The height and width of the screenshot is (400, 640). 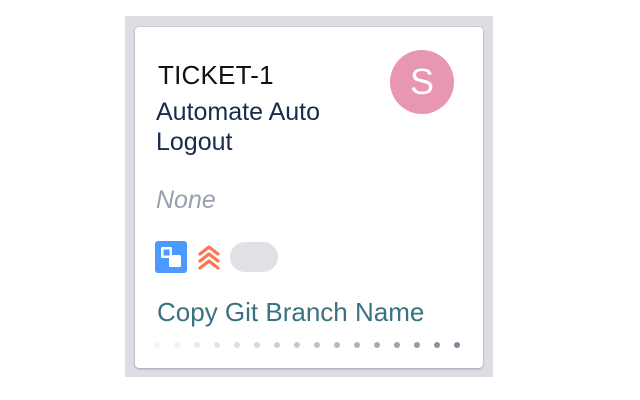 I want to click on copy-git-branch-name-link: Copy Git Branch Name, so click(x=290, y=312).